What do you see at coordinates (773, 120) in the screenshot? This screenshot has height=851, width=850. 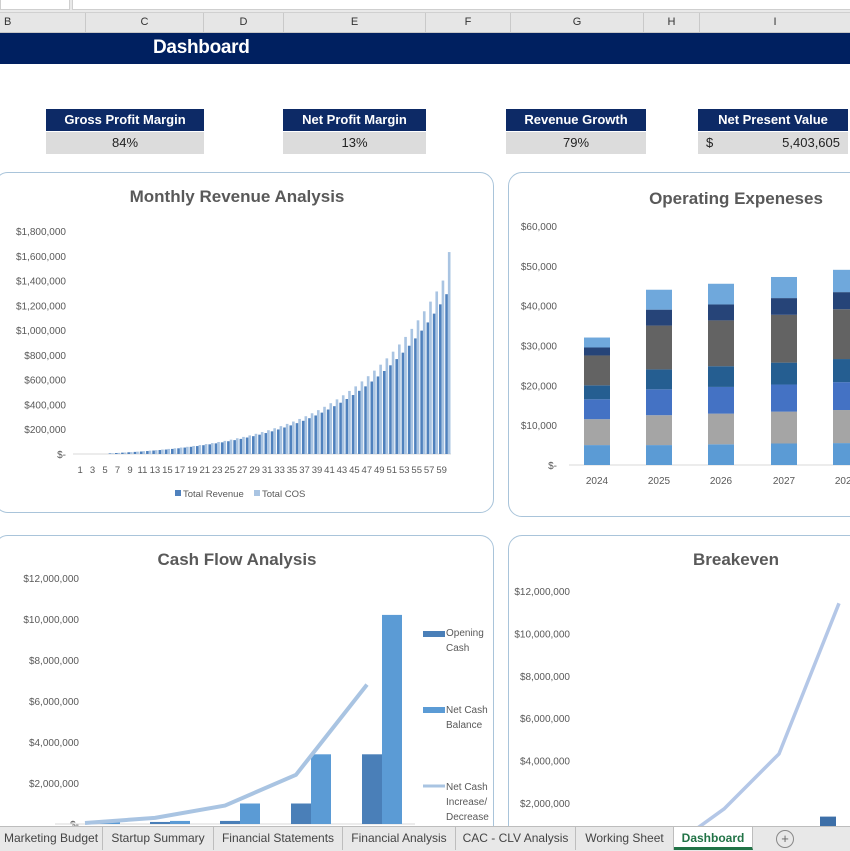 I see `kpi-label: Net Present Value` at bounding box center [773, 120].